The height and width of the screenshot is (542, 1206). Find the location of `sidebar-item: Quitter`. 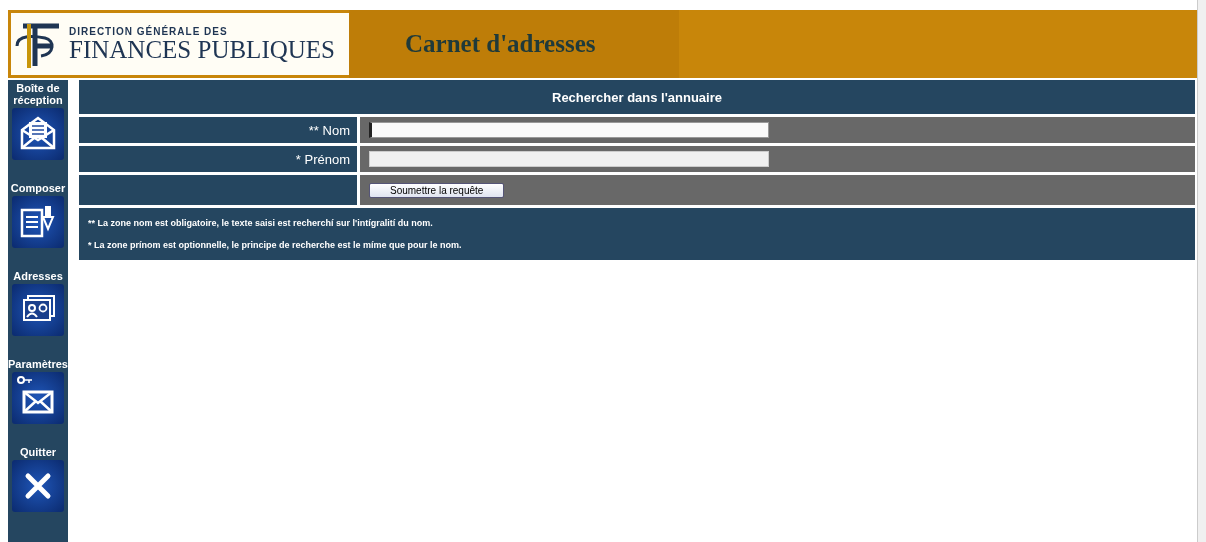

sidebar-item: Quitter is located at coordinates (38, 478).